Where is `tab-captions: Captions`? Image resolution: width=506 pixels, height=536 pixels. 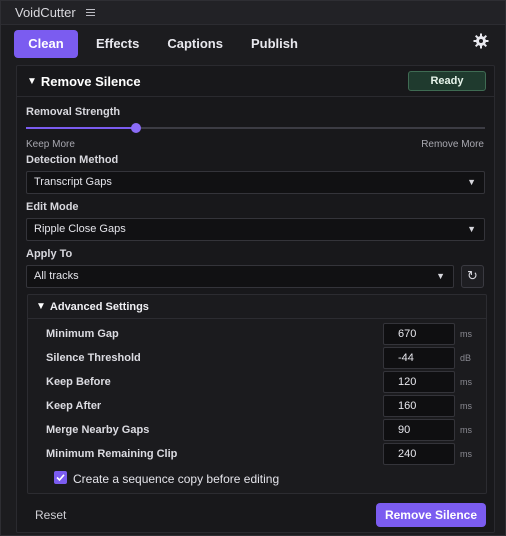 tab-captions: Captions is located at coordinates (195, 44).